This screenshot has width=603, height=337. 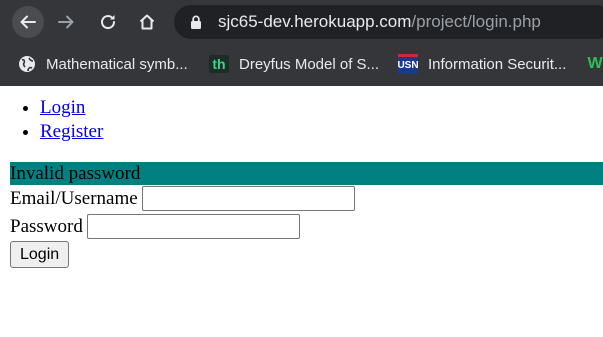 I want to click on nav-item-login: Login, so click(x=71, y=108).